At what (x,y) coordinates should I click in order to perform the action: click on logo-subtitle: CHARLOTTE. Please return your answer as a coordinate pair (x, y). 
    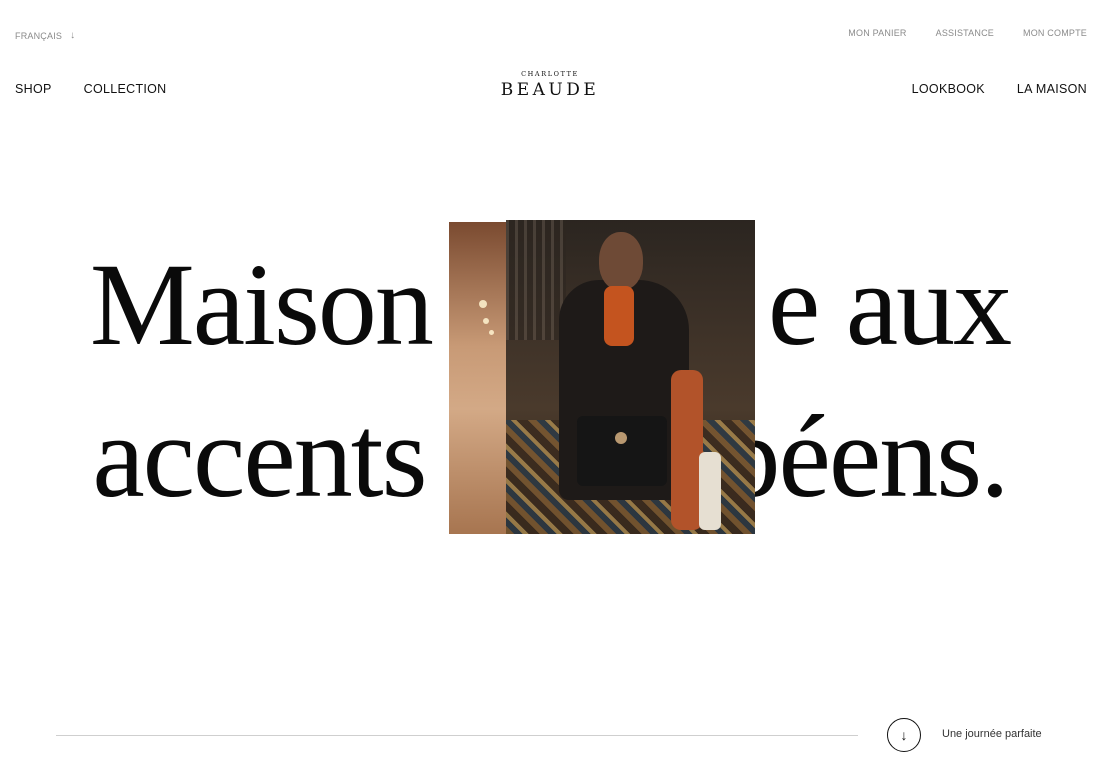
    Looking at the image, I should click on (550, 74).